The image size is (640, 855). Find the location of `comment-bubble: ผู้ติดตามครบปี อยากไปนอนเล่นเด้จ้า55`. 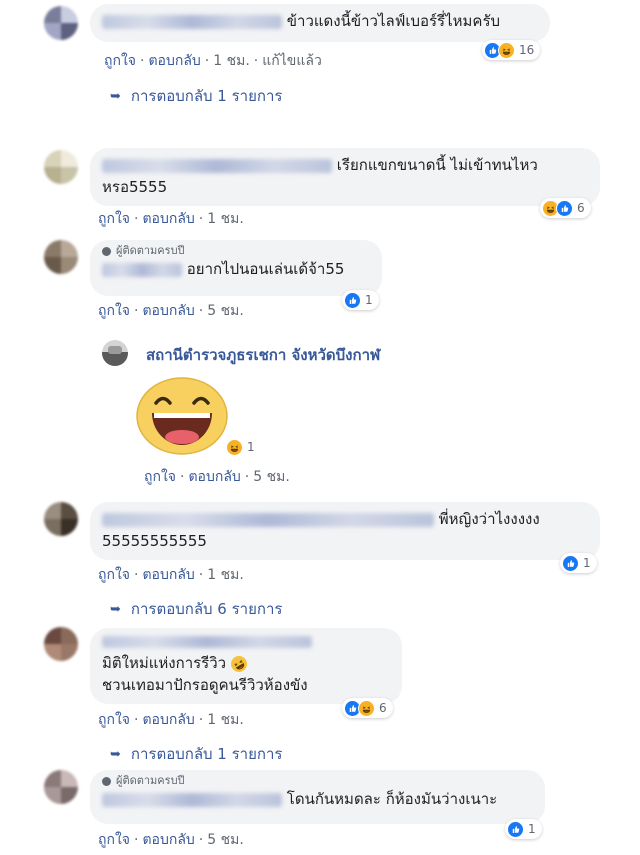

comment-bubble: ผู้ติดตามครบปี อยากไปนอนเล่นเด้จ้า55 is located at coordinates (236, 268).